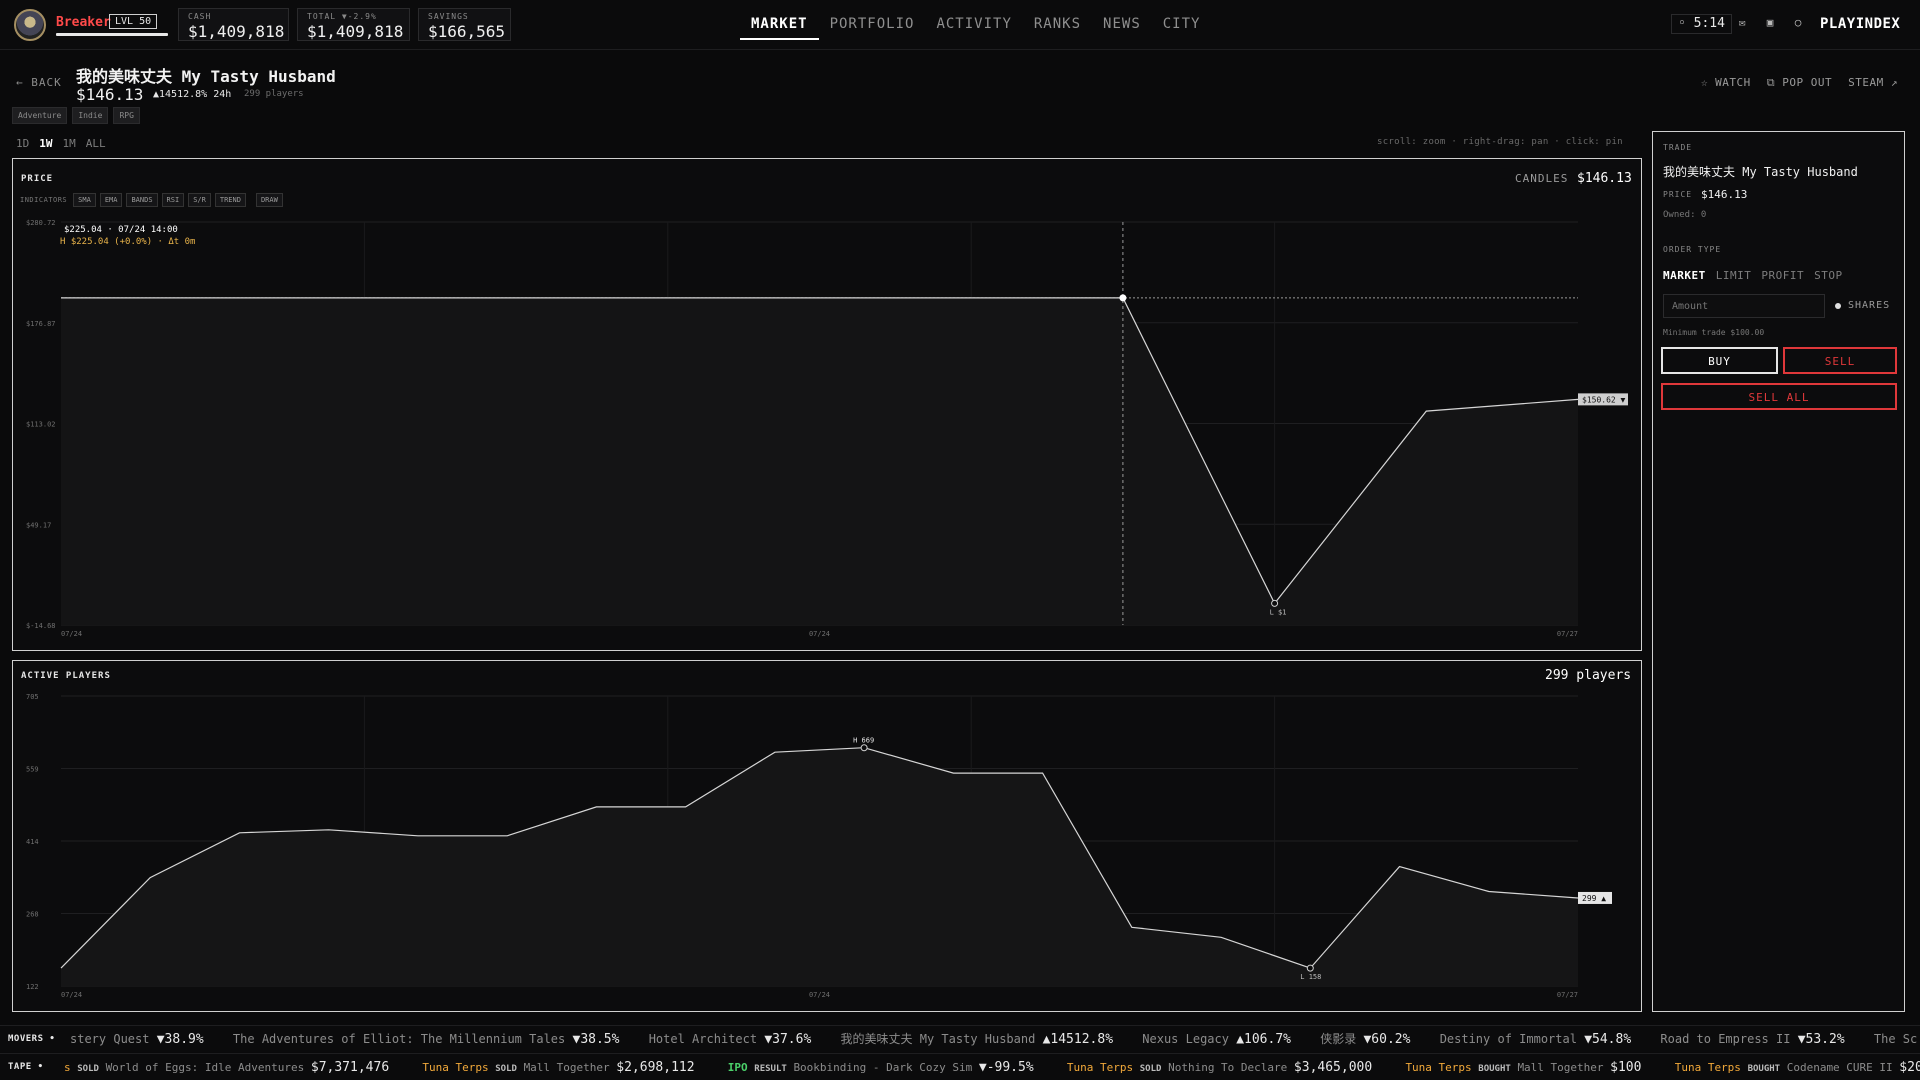  Describe the element at coordinates (1798, 23) in the screenshot. I see `settings-icon: ○` at that location.